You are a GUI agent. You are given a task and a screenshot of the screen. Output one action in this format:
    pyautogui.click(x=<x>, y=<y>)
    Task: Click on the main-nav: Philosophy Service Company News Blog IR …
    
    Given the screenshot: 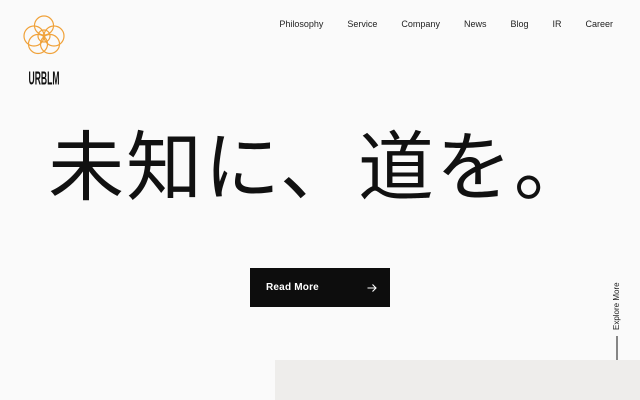 What is the action you would take?
    pyautogui.click(x=446, y=24)
    